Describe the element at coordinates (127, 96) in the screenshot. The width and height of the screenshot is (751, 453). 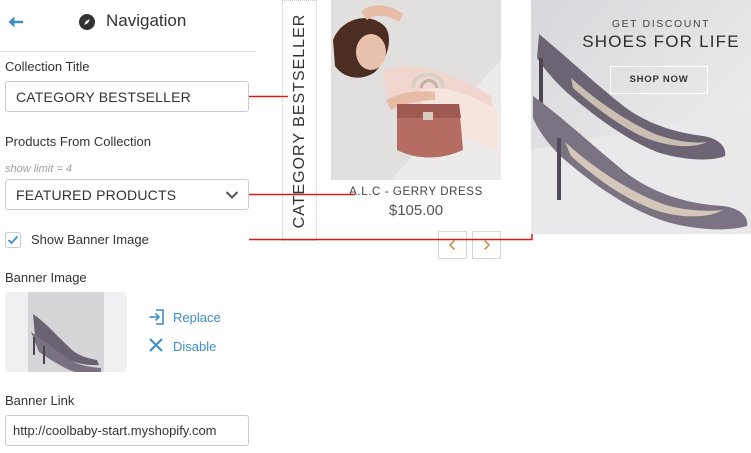
I see `collection-title-input` at that location.